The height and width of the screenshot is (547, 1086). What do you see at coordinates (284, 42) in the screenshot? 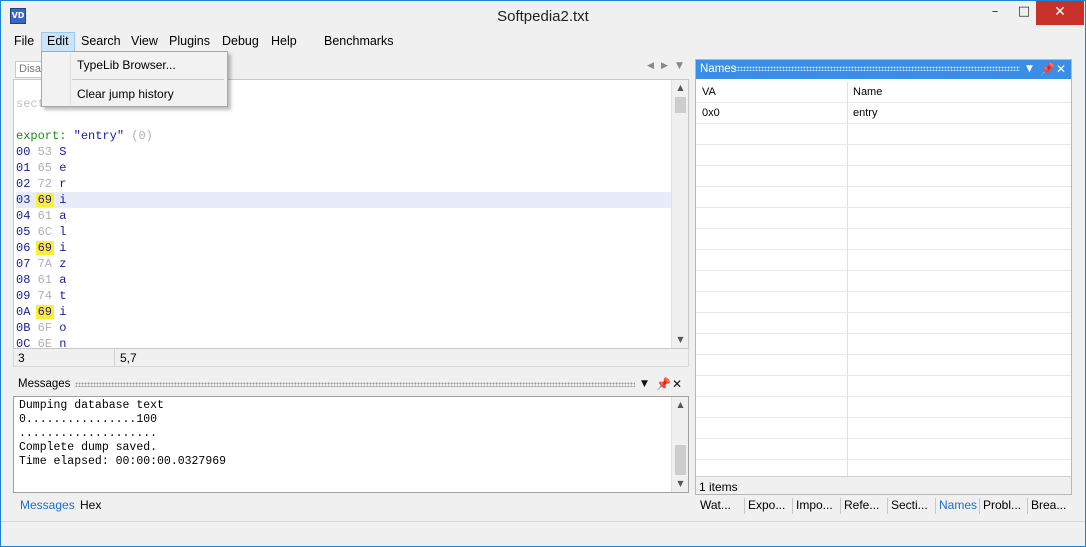
I see `menu-help: Help` at bounding box center [284, 42].